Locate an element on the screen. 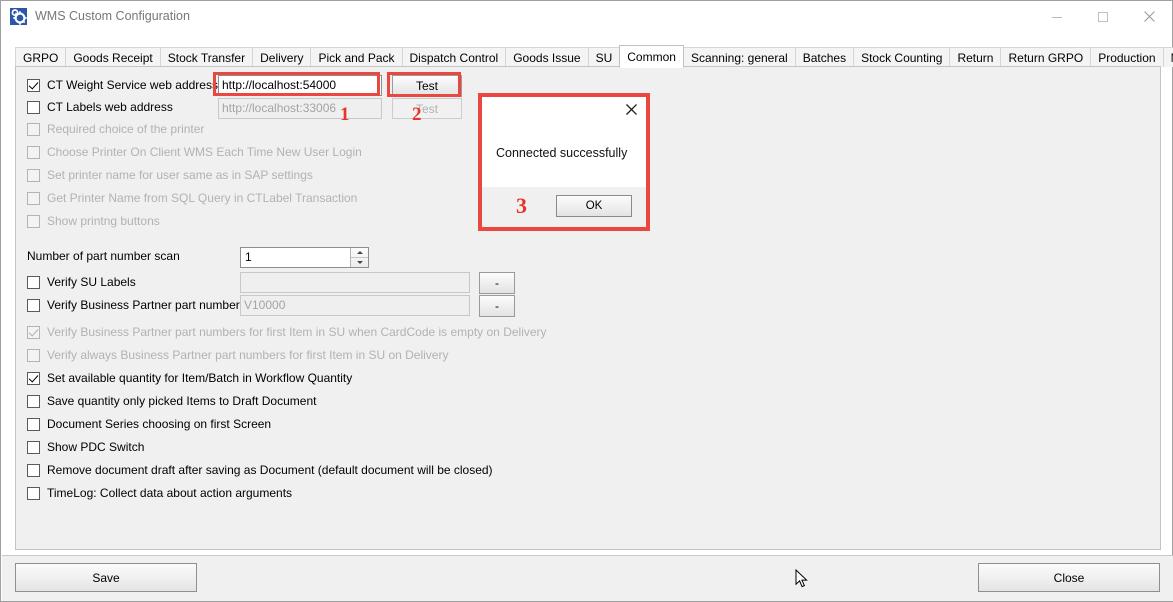 The height and width of the screenshot is (602, 1173). checkbox-verify-bp-part-numbers: Verify Business Partner part numbers is located at coordinates (136, 305).